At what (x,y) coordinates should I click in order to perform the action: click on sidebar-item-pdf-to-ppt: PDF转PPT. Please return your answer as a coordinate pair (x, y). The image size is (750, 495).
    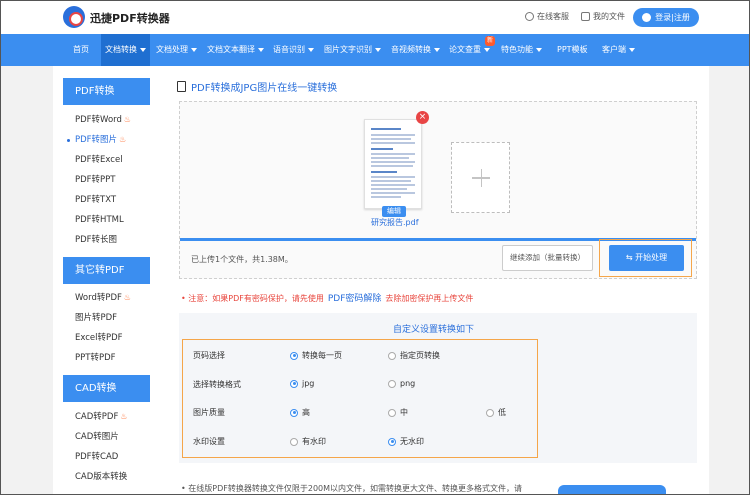
    Looking at the image, I should click on (106, 180).